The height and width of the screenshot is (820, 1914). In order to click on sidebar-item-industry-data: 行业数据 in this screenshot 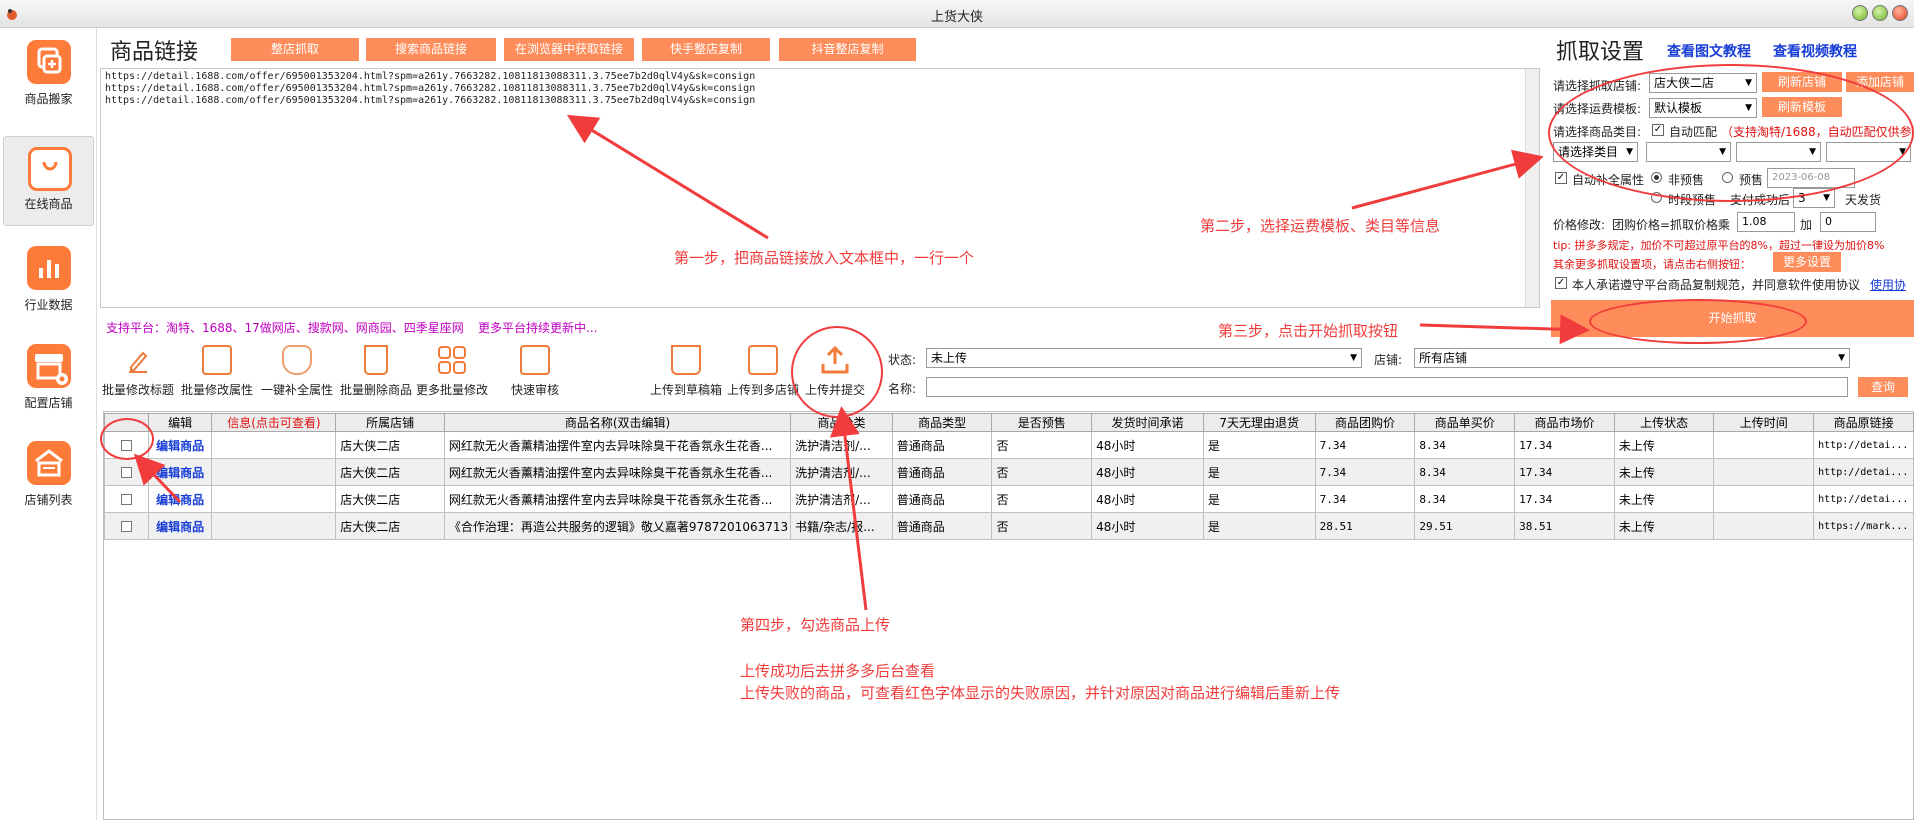, I will do `click(48, 283)`.